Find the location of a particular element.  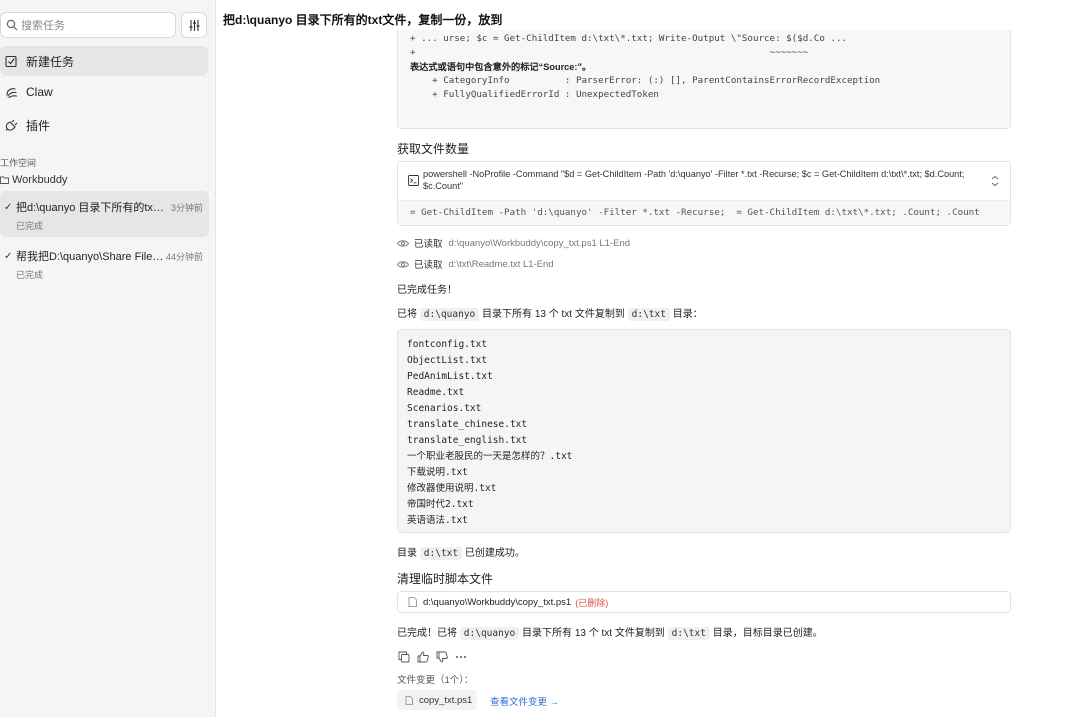

file-list-item: 英语语法.txt is located at coordinates (437, 520).